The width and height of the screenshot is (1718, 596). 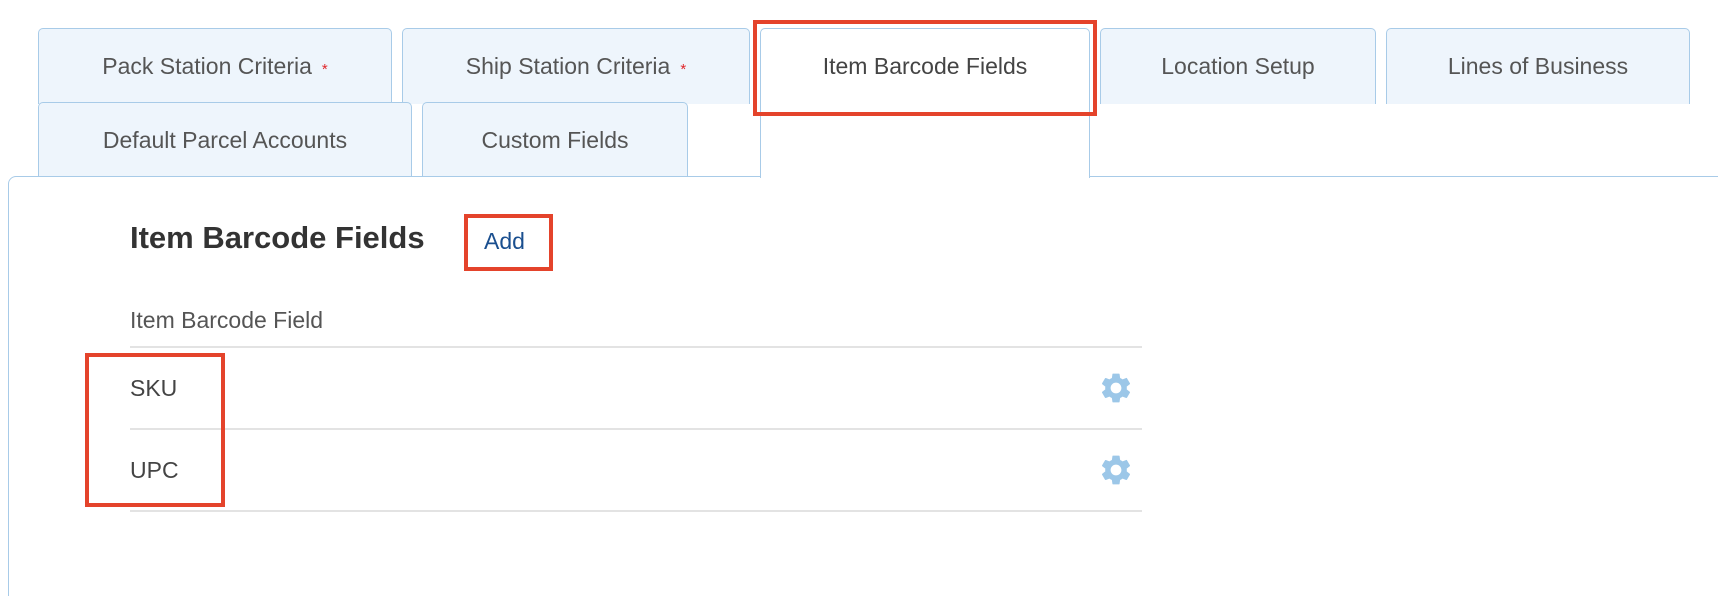 What do you see at coordinates (154, 387) in the screenshot?
I see `row-label: SKU` at bounding box center [154, 387].